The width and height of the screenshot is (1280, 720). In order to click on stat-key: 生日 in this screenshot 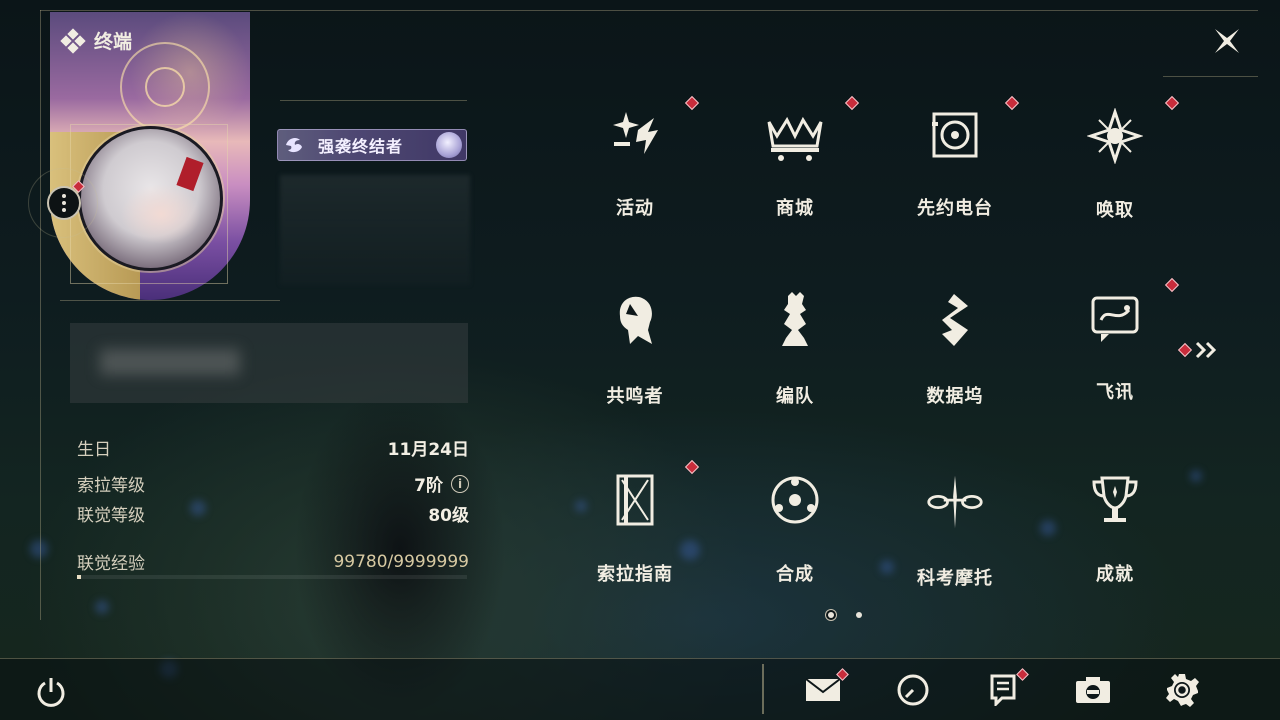, I will do `click(94, 450)`.